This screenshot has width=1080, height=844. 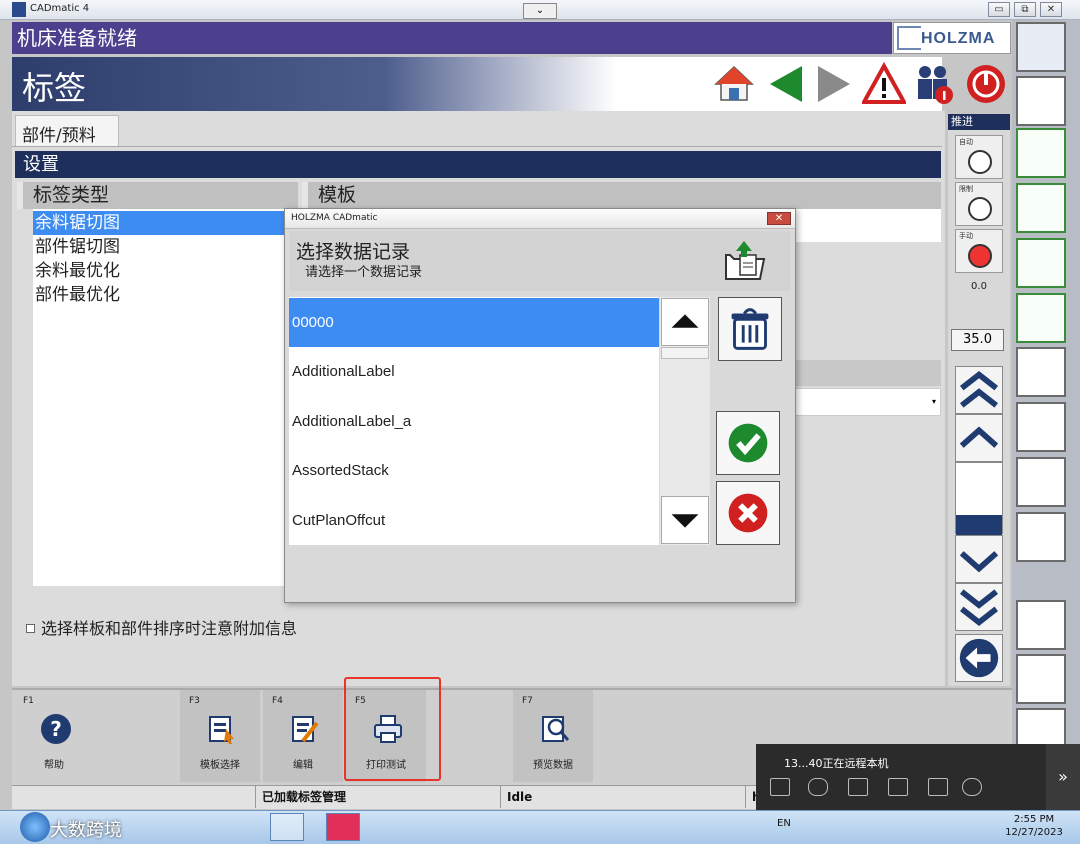 I want to click on alignment-icon, so click(x=1041, y=537).